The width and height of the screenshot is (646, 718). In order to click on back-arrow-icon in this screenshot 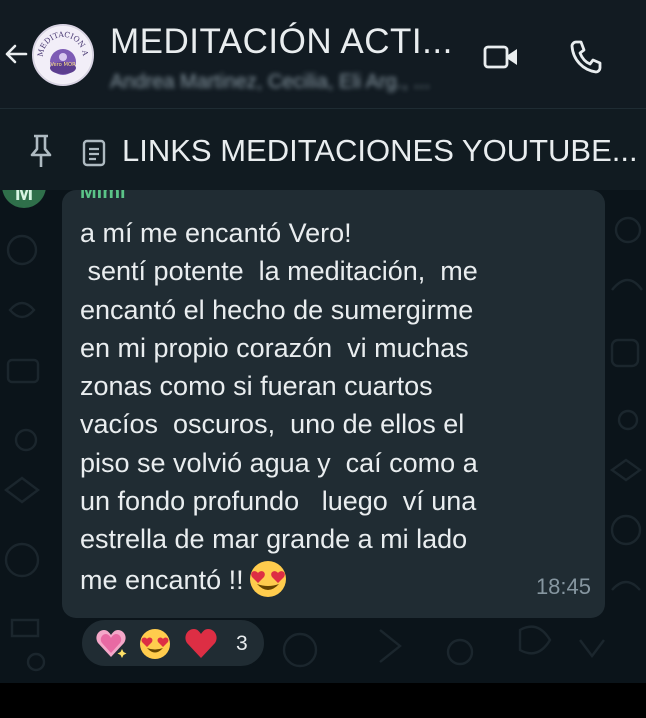, I will do `click(16, 54)`.